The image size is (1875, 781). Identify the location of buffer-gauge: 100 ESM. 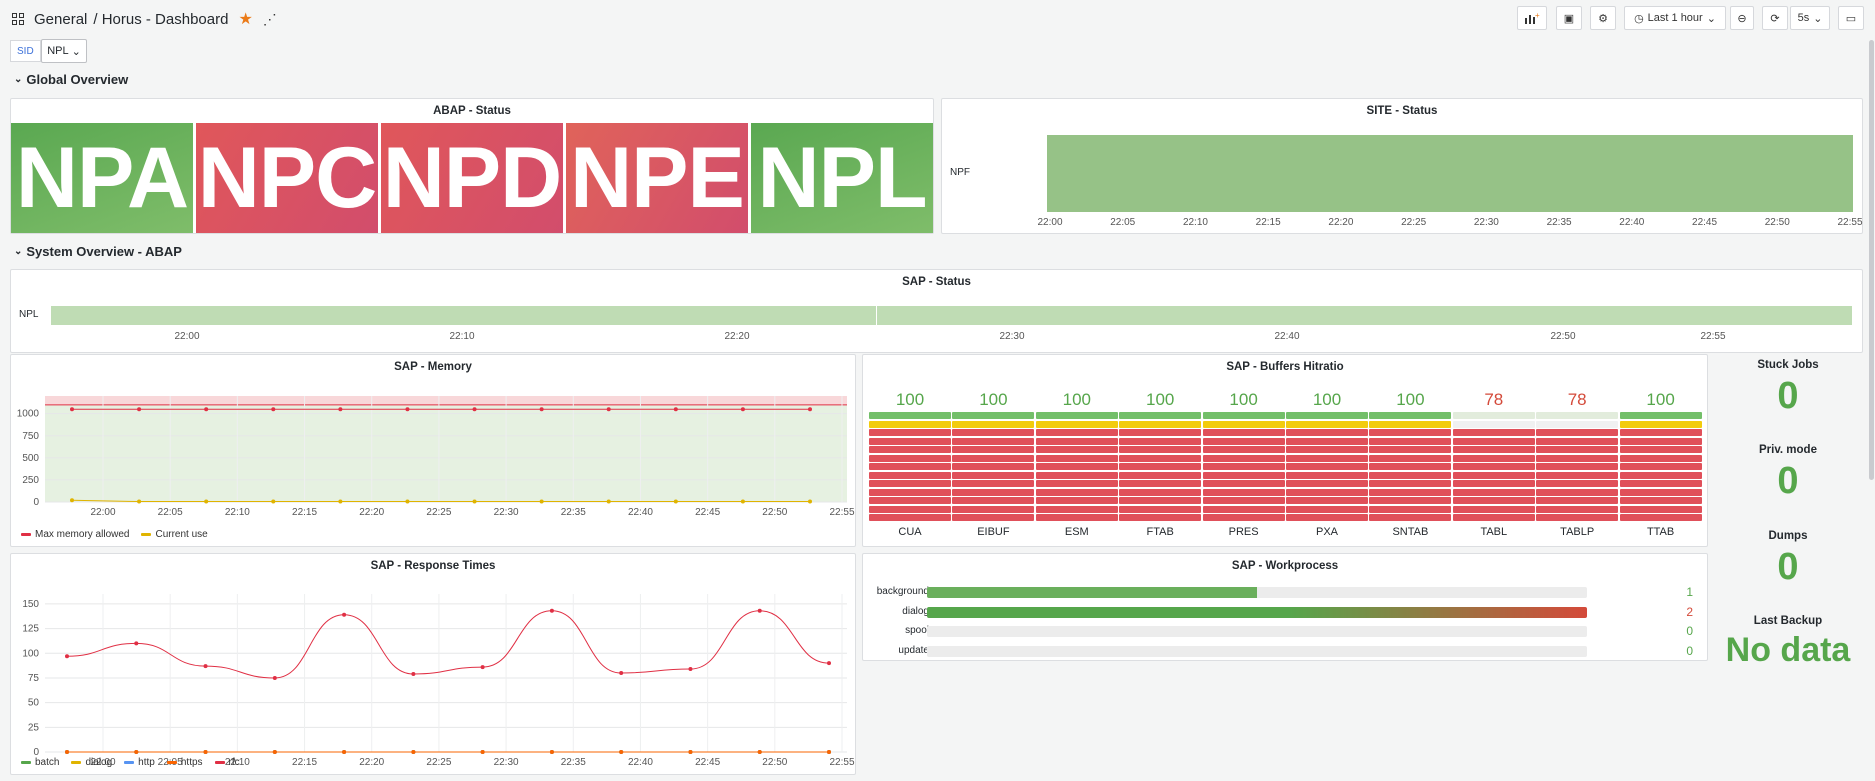
(1076, 463).